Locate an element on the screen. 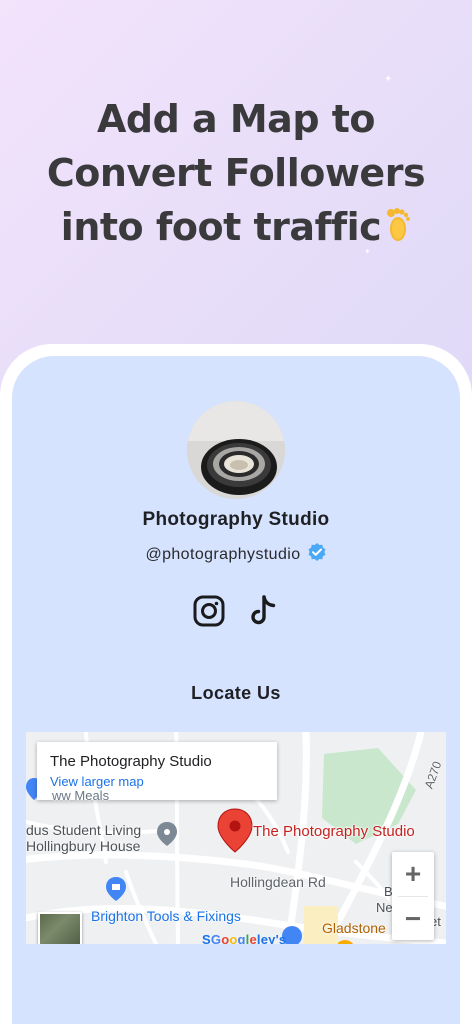 The height and width of the screenshot is (1024, 472). satellite-toggle is located at coordinates (60, 928).